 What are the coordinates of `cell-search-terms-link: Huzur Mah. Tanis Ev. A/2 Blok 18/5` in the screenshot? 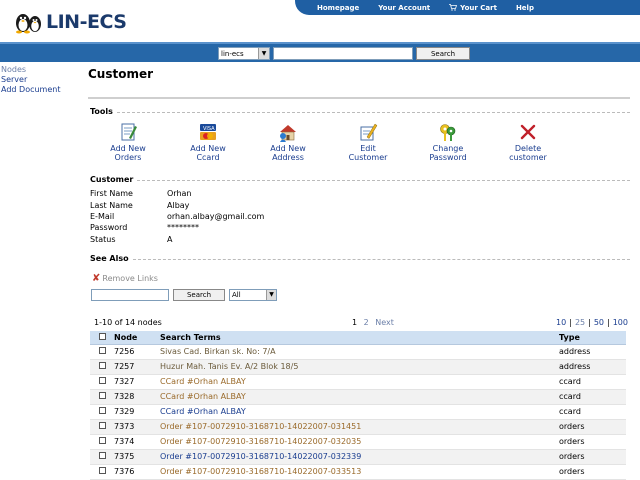 It's located at (357, 367).